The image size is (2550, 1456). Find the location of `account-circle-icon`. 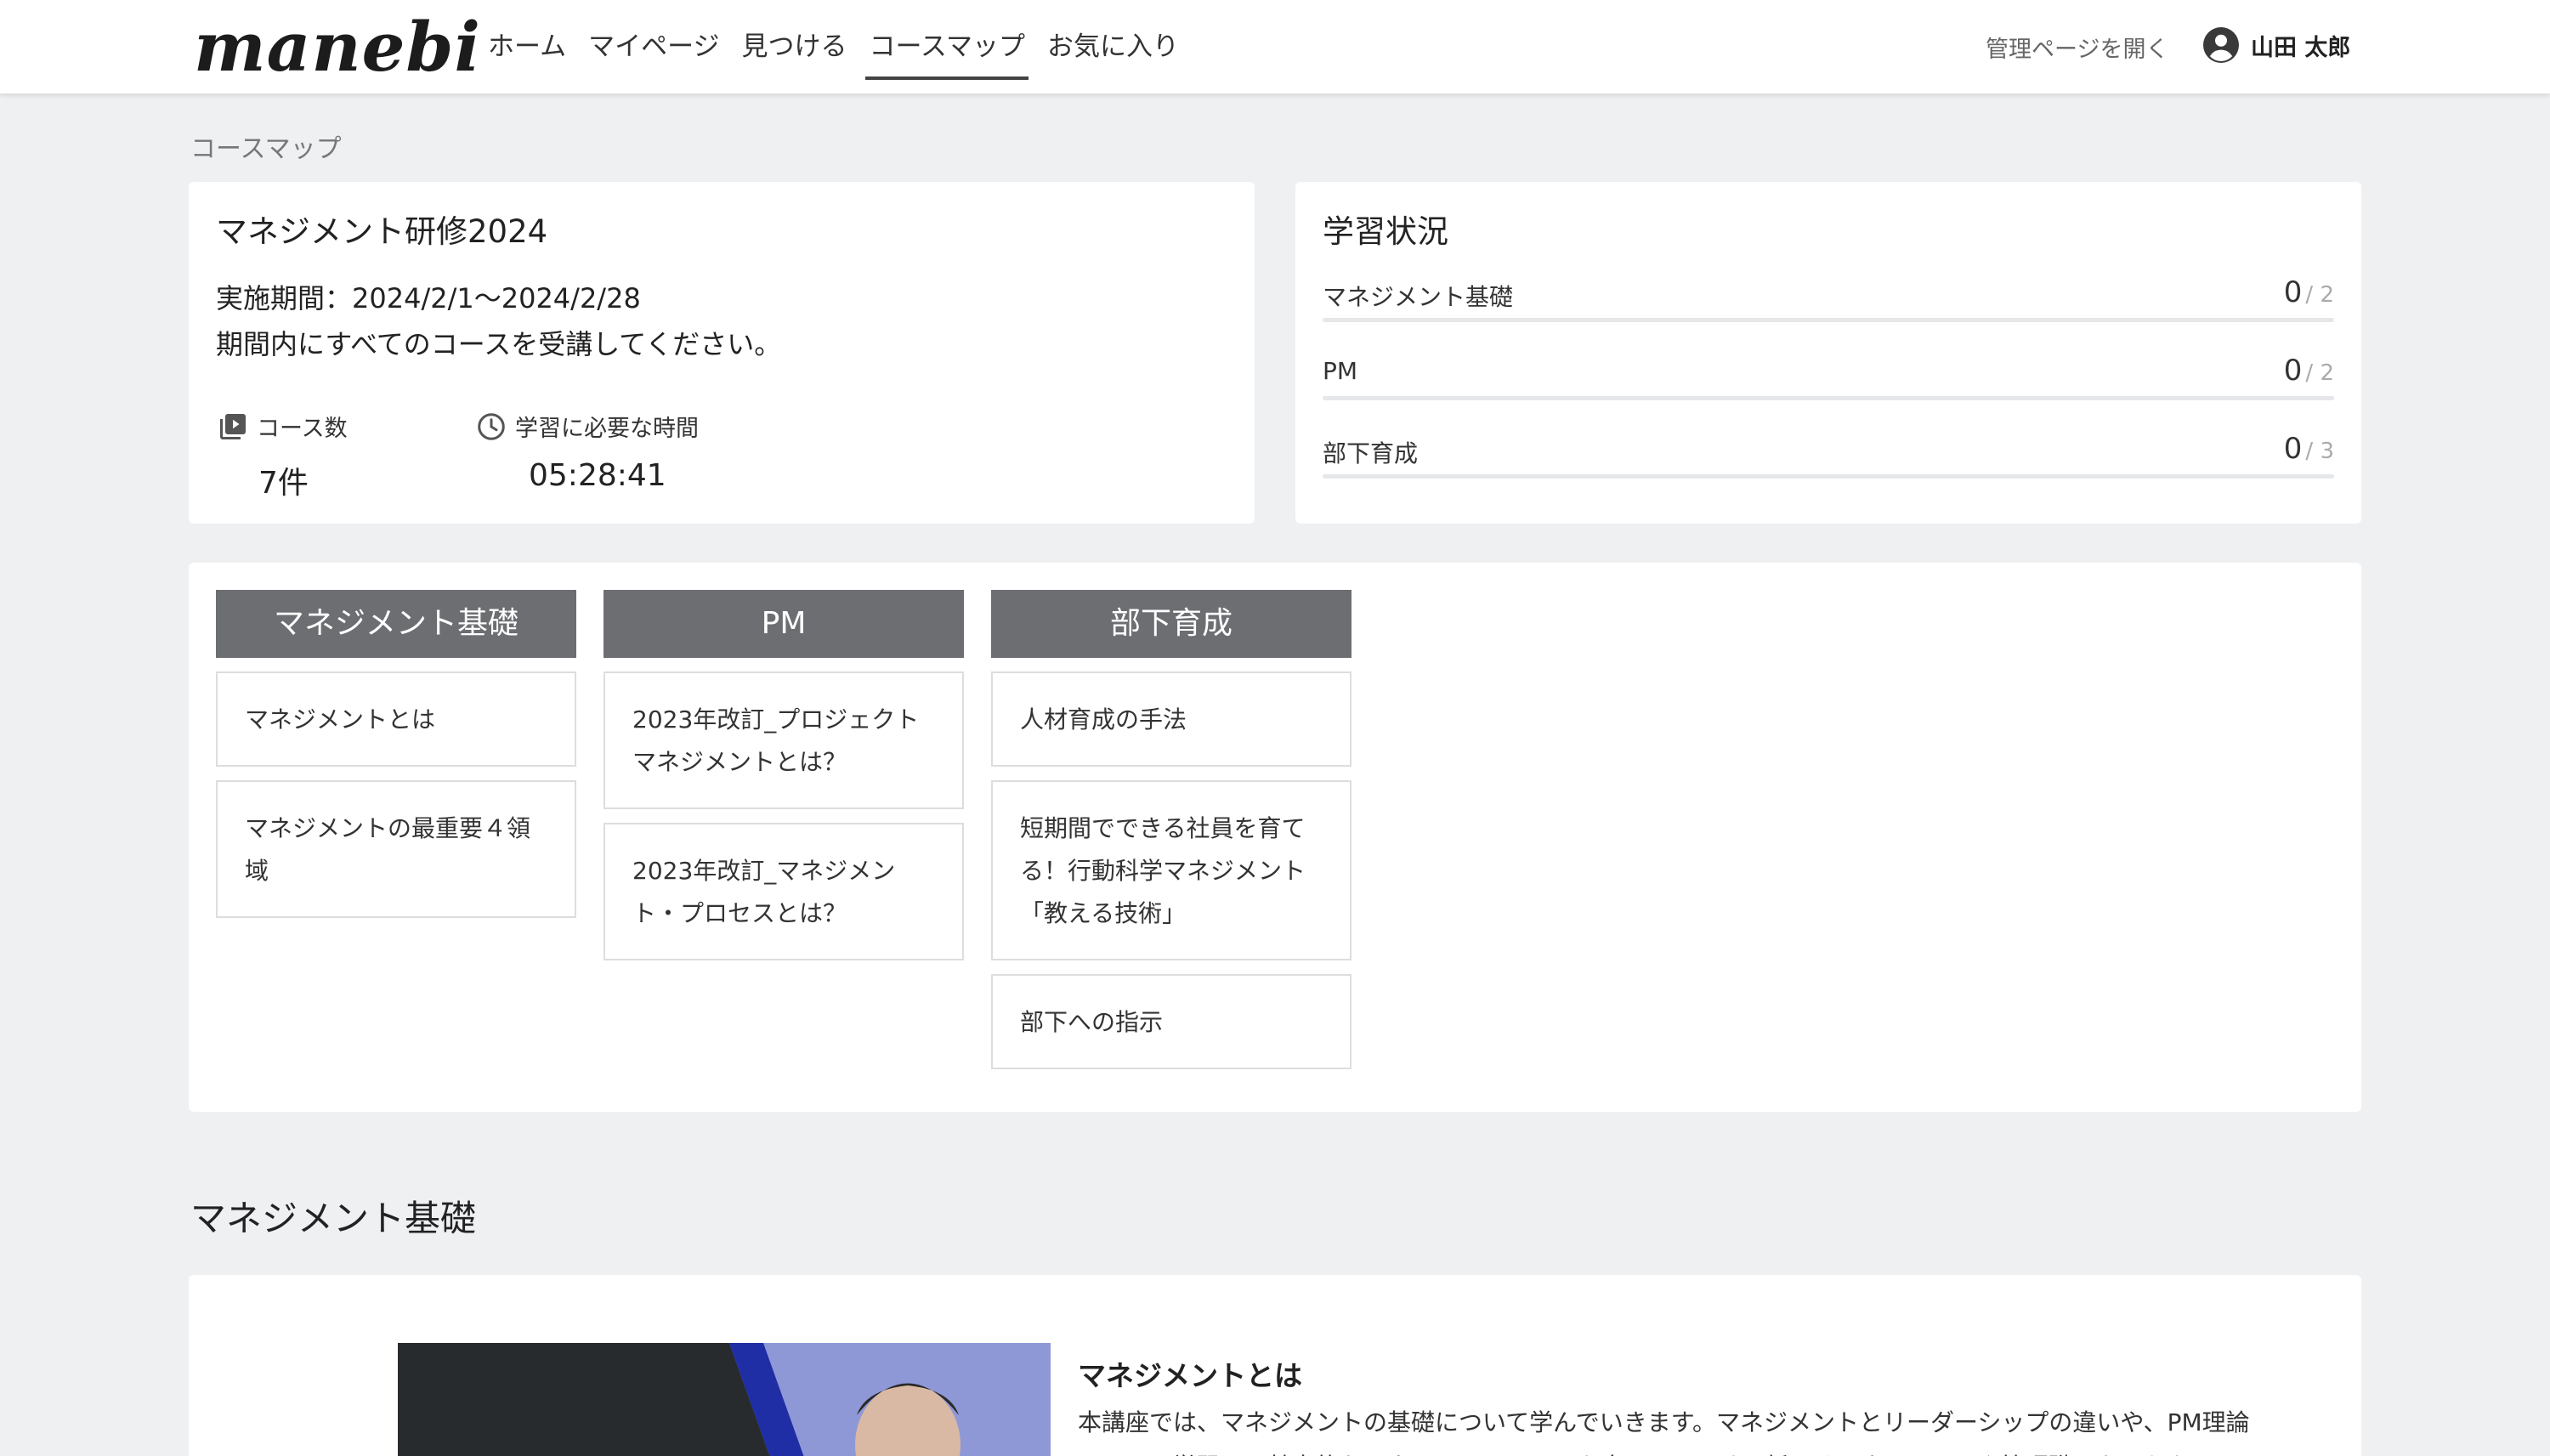

account-circle-icon is located at coordinates (2221, 45).